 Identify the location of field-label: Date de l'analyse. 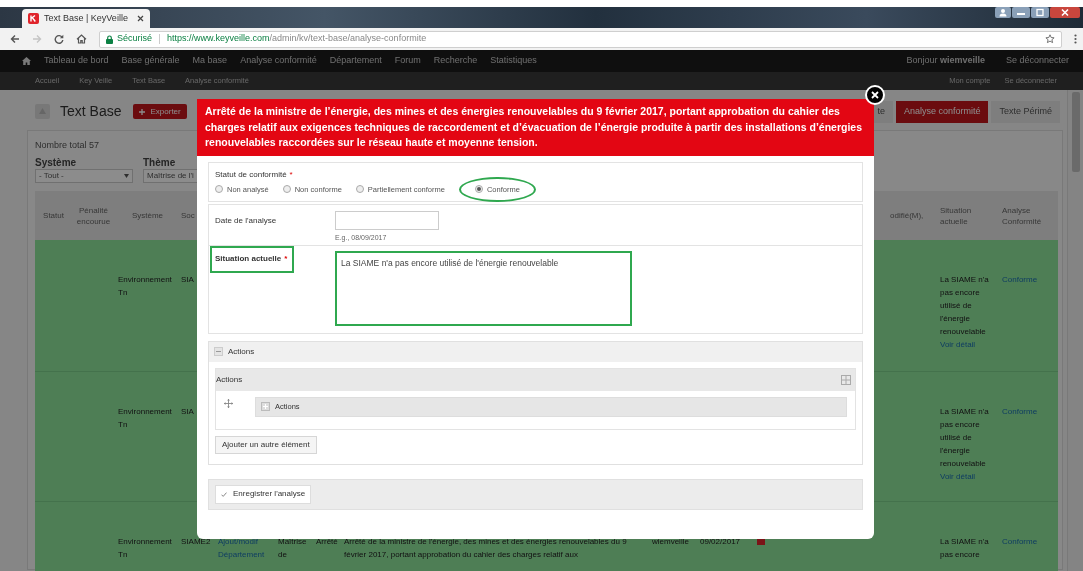
(246, 220).